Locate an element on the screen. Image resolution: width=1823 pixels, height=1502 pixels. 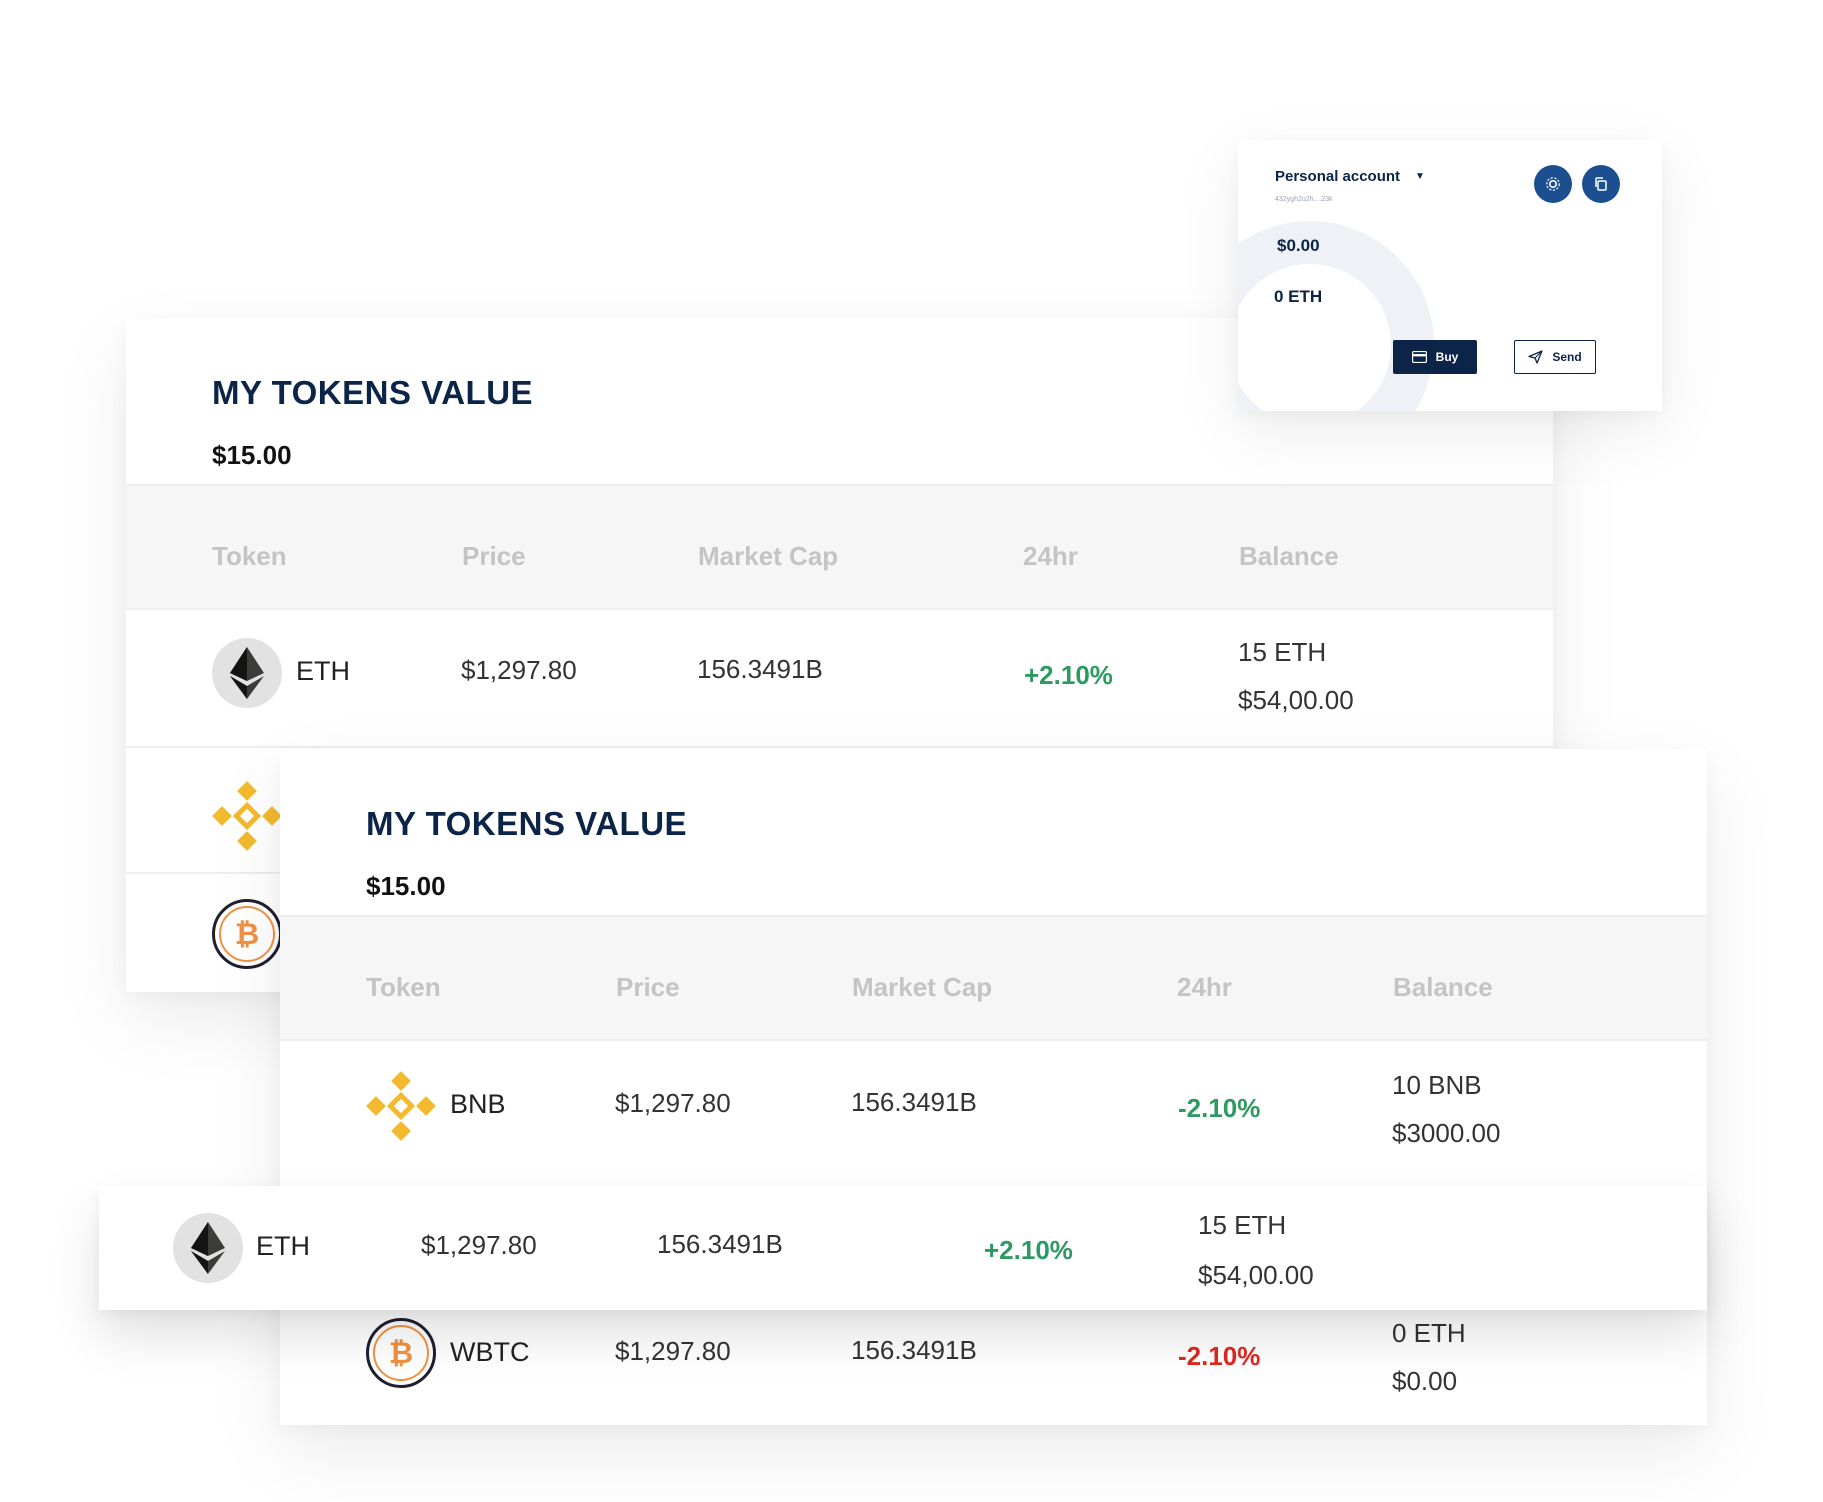
card-icon is located at coordinates (1419, 357).